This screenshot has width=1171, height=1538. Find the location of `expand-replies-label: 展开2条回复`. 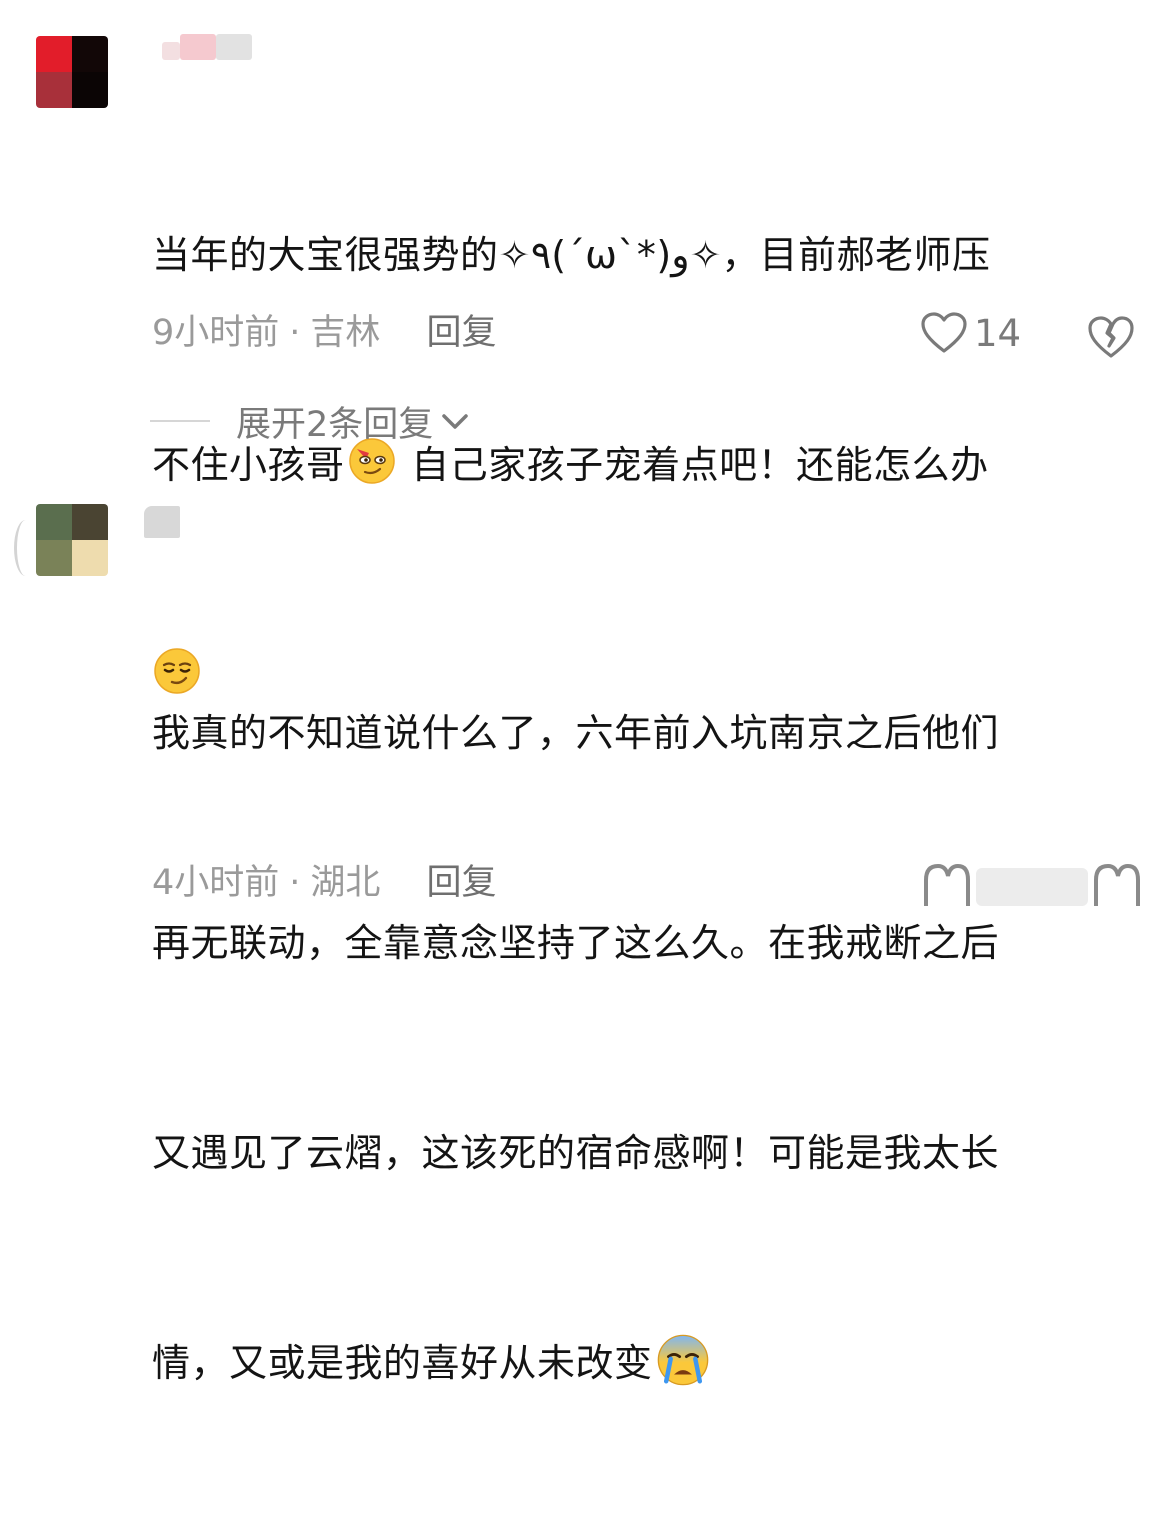

expand-replies-label: 展开2条回复 is located at coordinates (335, 424).